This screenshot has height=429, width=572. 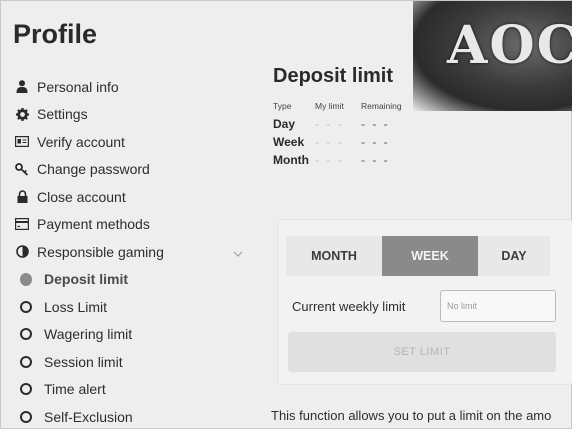 What do you see at coordinates (291, 160) in the screenshot?
I see `row-type: Month` at bounding box center [291, 160].